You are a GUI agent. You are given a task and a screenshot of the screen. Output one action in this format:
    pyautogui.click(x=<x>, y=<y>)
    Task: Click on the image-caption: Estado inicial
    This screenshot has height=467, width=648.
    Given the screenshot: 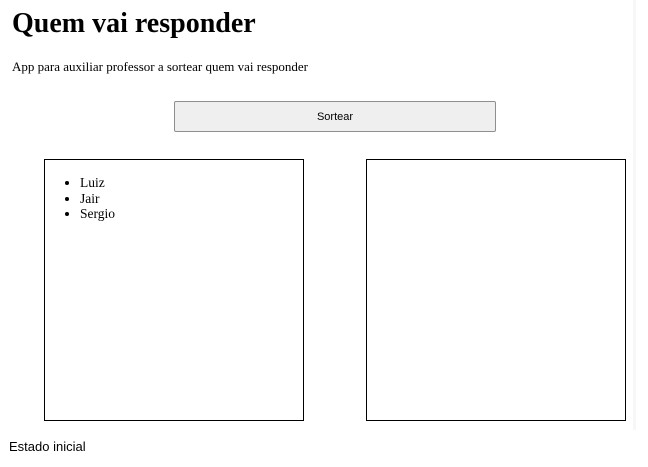 What is the action you would take?
    pyautogui.click(x=47, y=446)
    